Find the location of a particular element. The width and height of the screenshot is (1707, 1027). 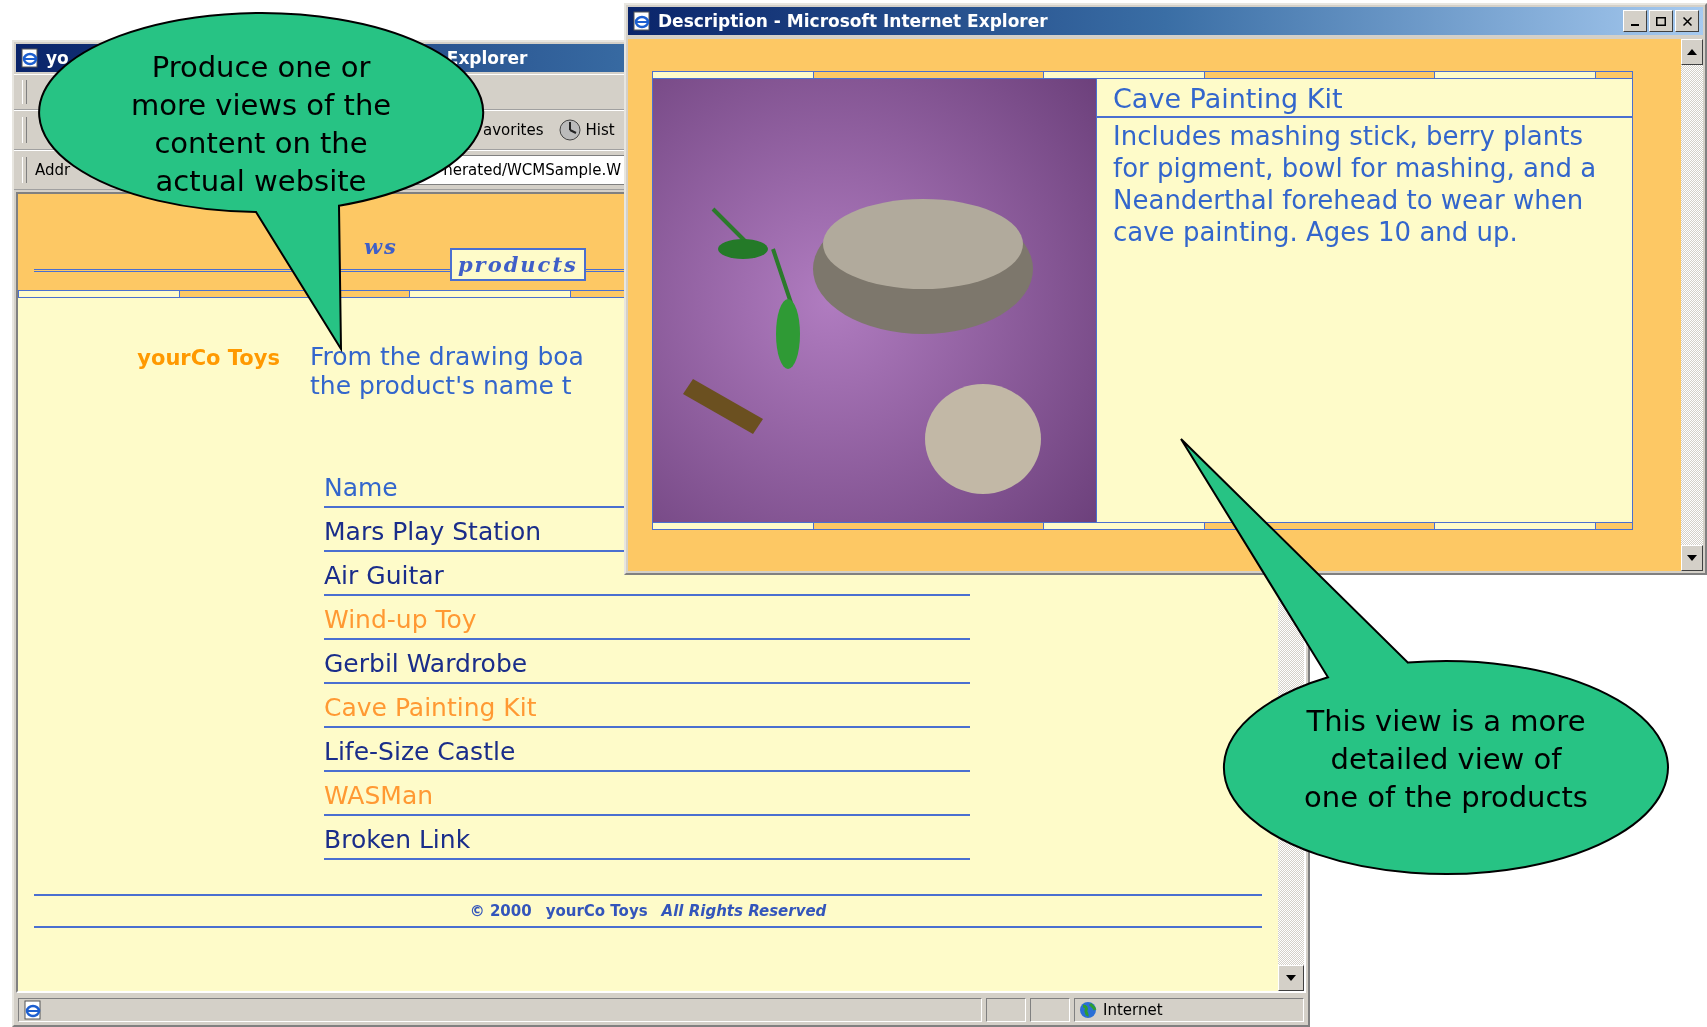

product-link: Mars Play Station is located at coordinates (433, 531).